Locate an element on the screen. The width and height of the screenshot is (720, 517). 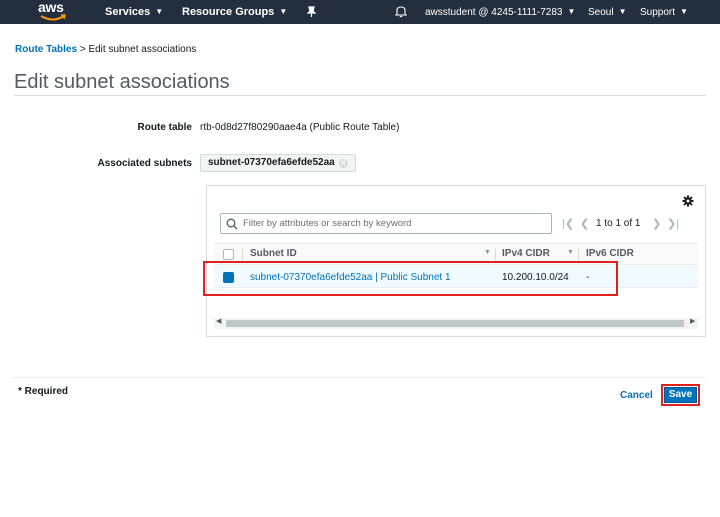
save-button: Save is located at coordinates (680, 395).